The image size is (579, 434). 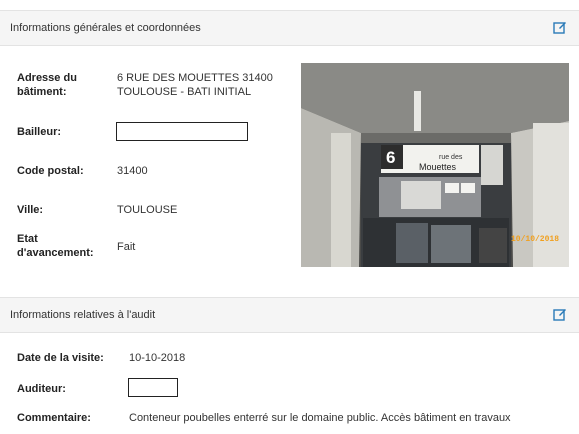 What do you see at coordinates (55, 246) in the screenshot?
I see `etat-label: Etat d'avancement:` at bounding box center [55, 246].